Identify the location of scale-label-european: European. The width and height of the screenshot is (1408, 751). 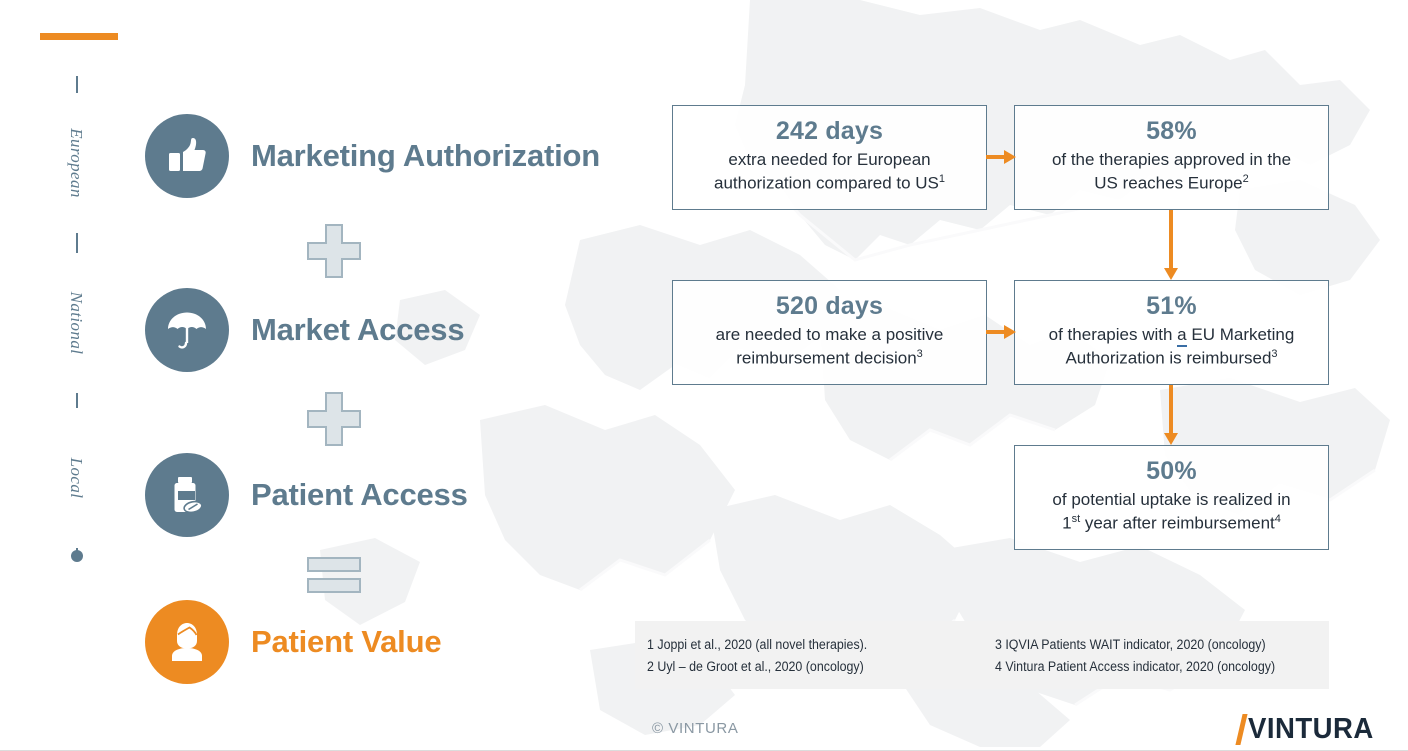
(76, 163).